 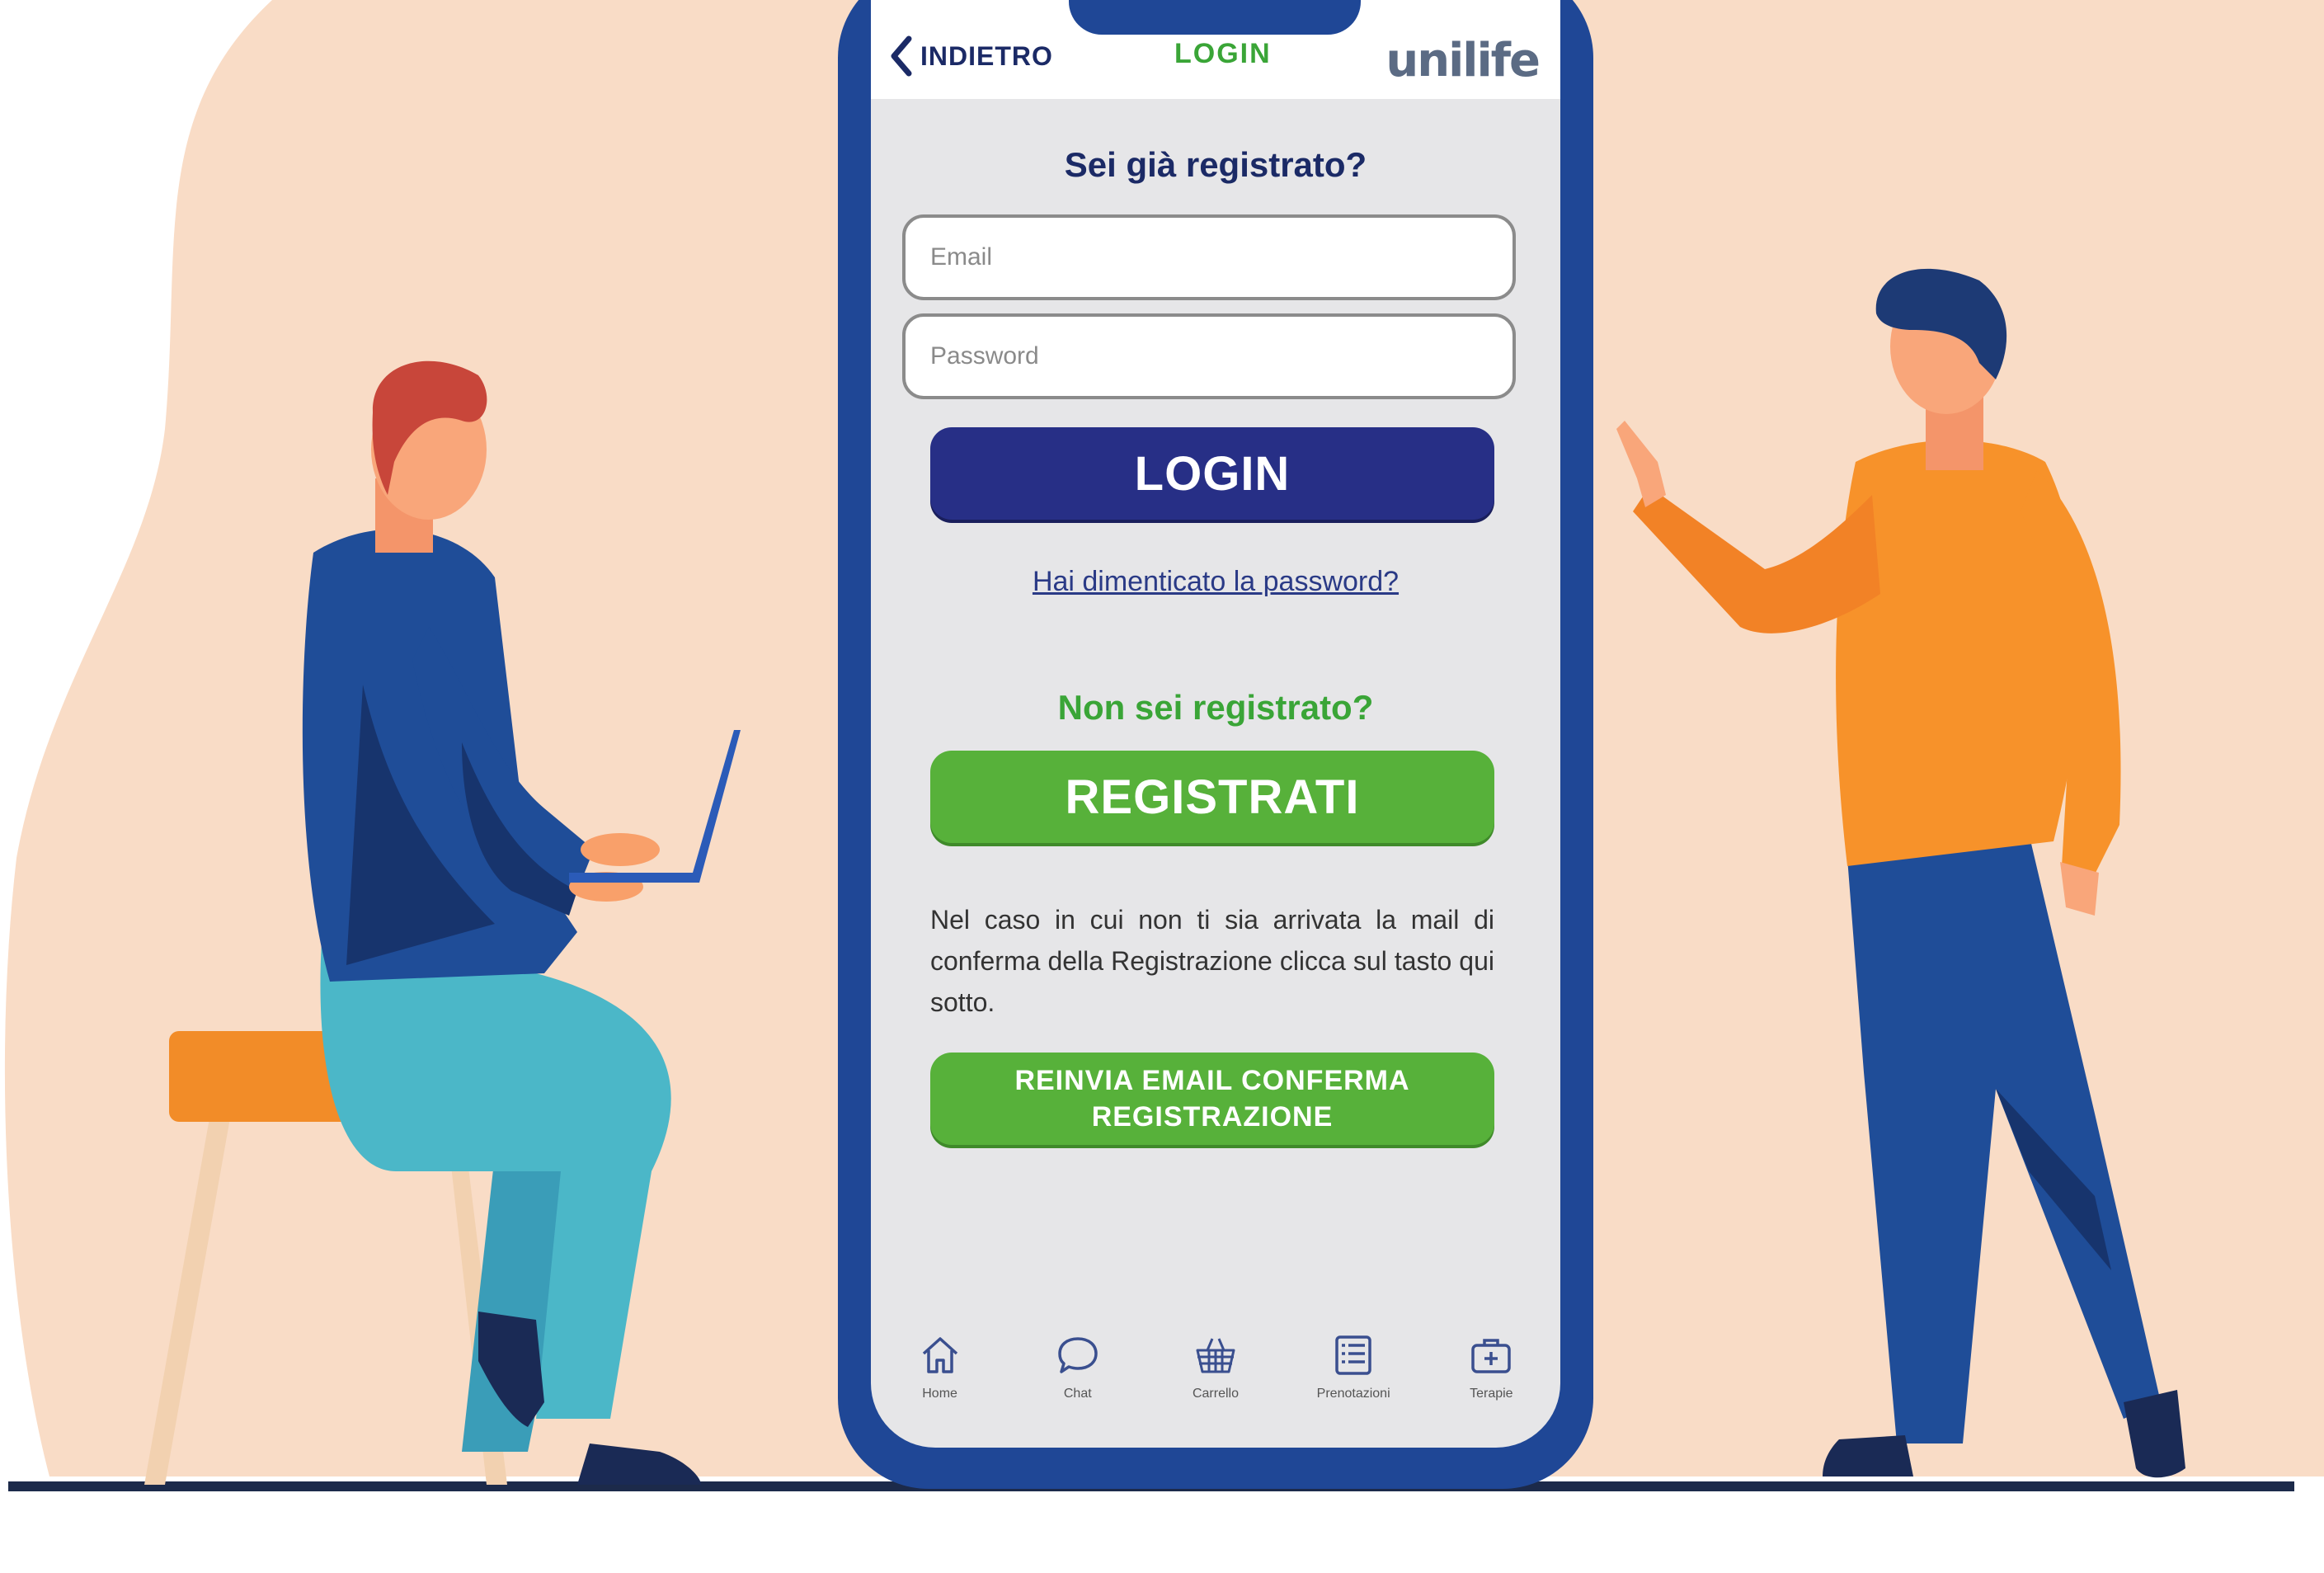 What do you see at coordinates (1078, 1355) in the screenshot?
I see `chat-bubble-icon` at bounding box center [1078, 1355].